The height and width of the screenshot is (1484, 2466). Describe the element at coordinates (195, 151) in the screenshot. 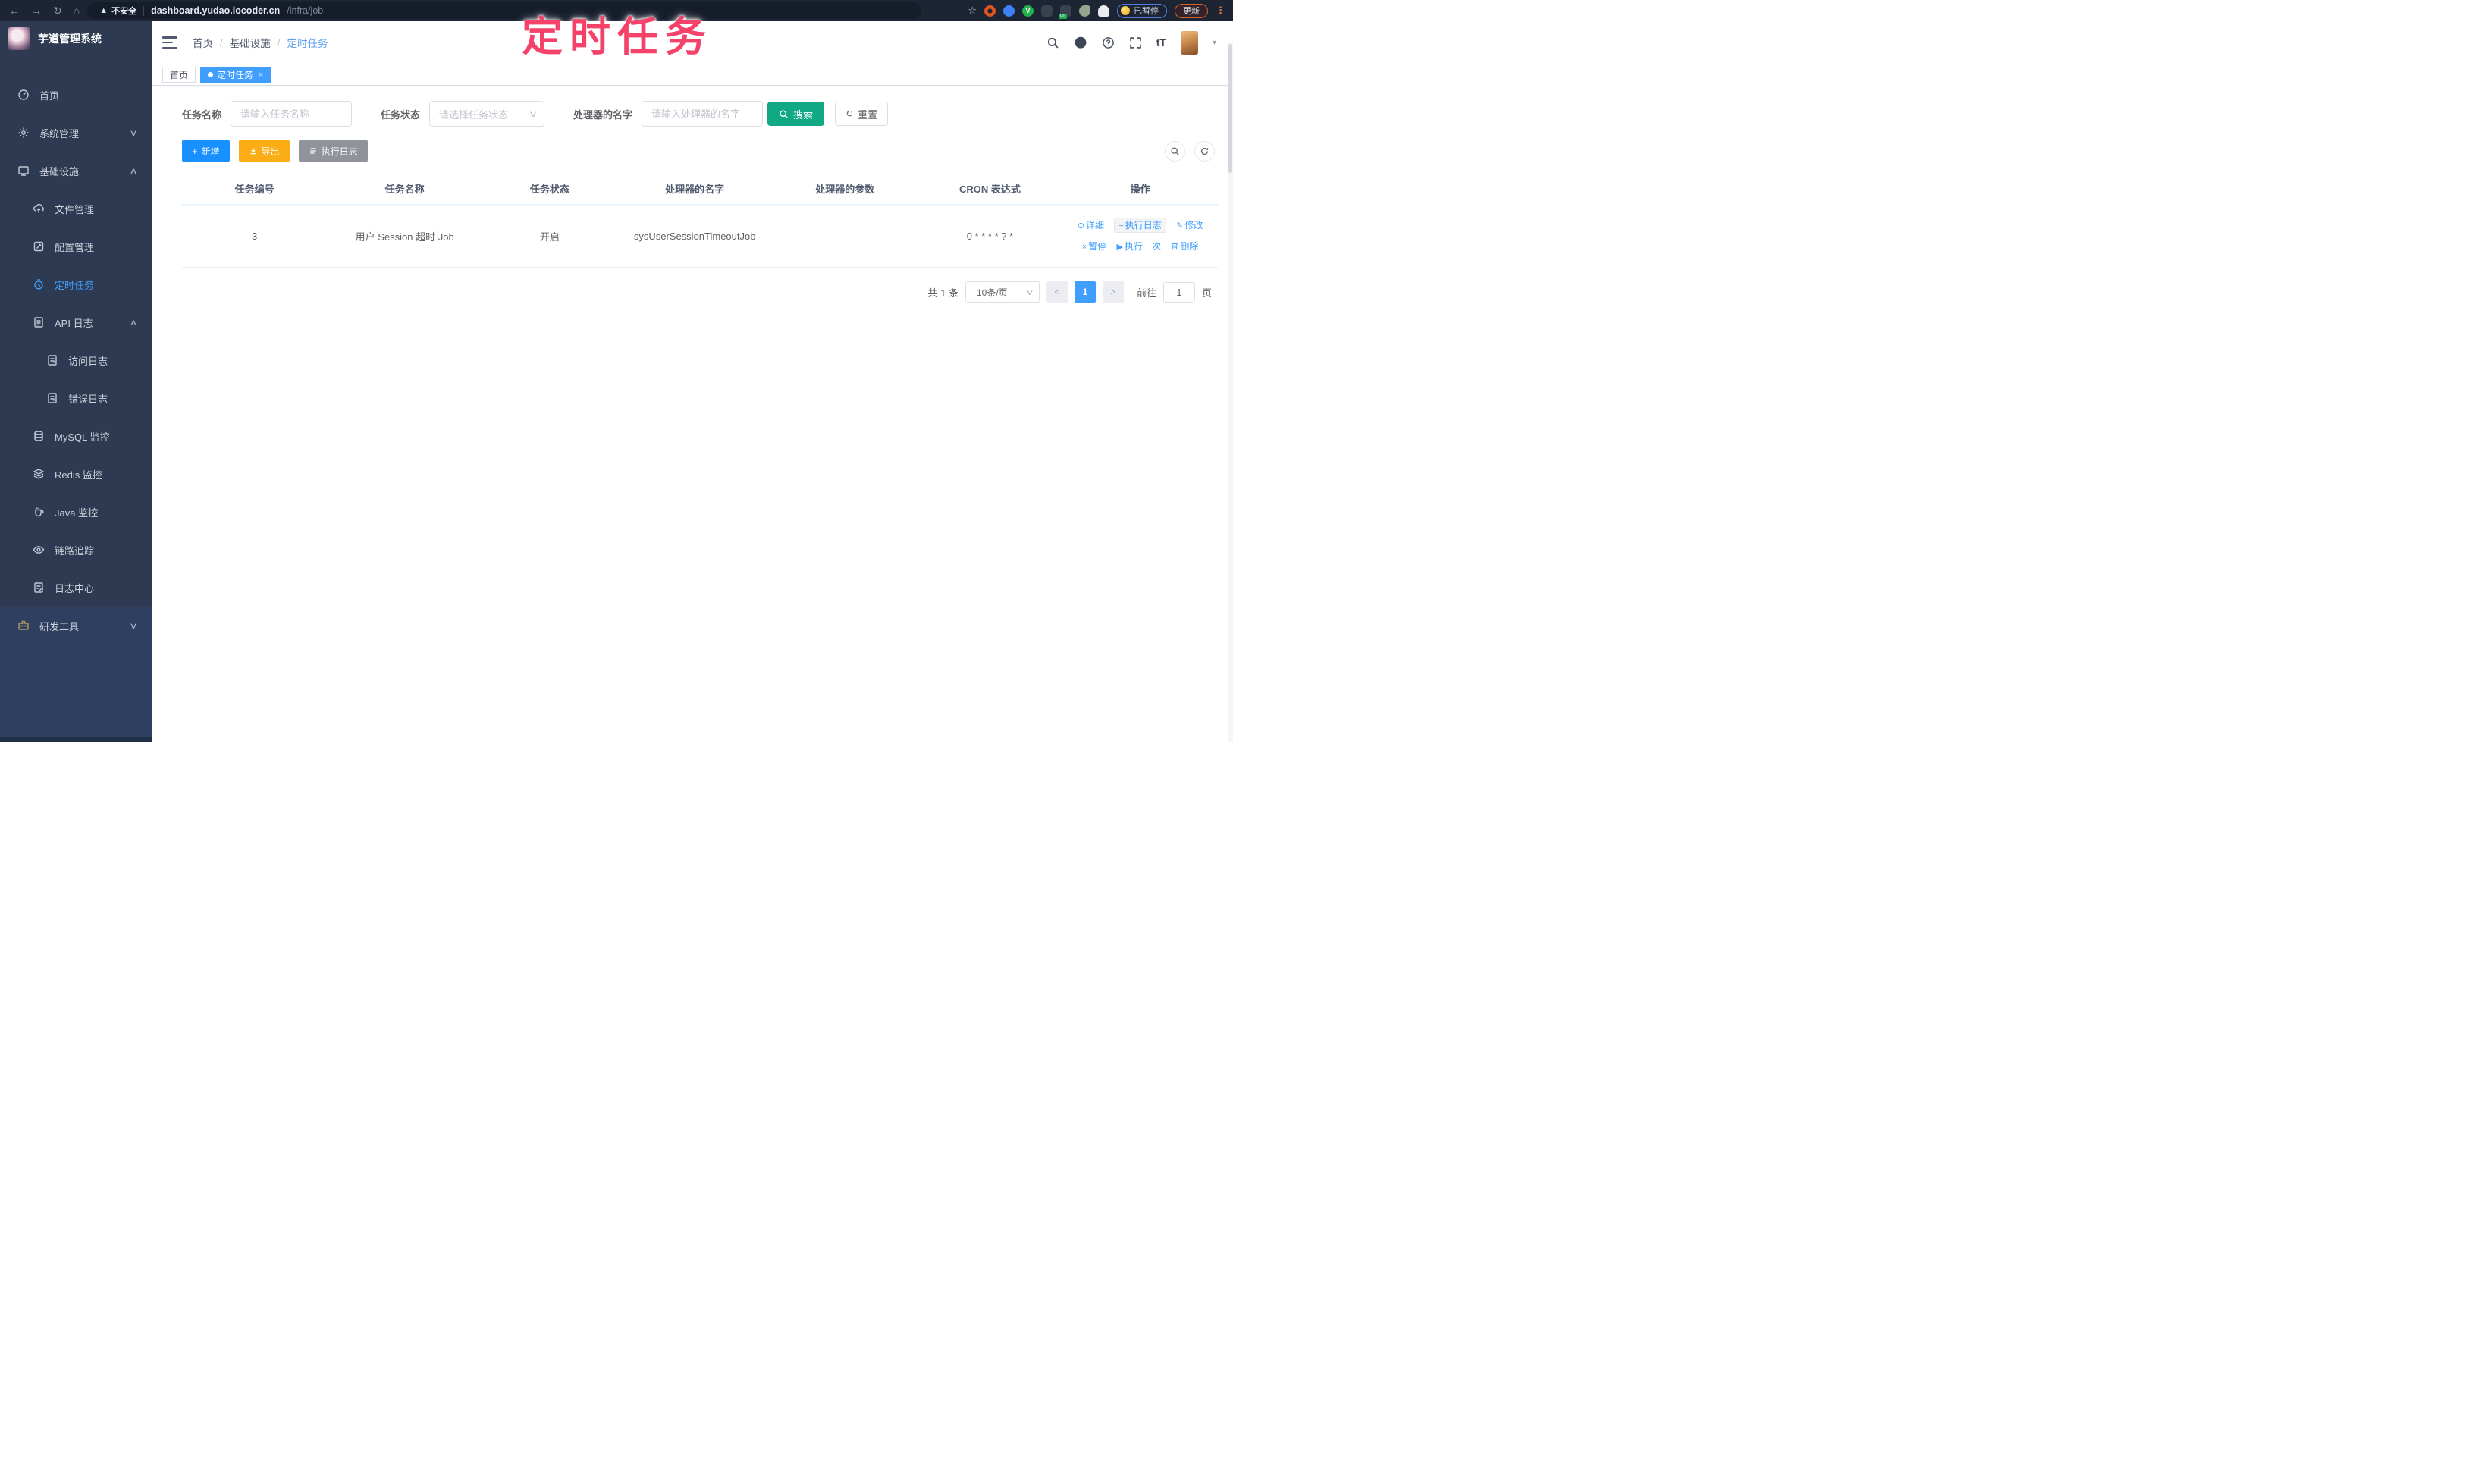

I see `plus-icon: +` at that location.